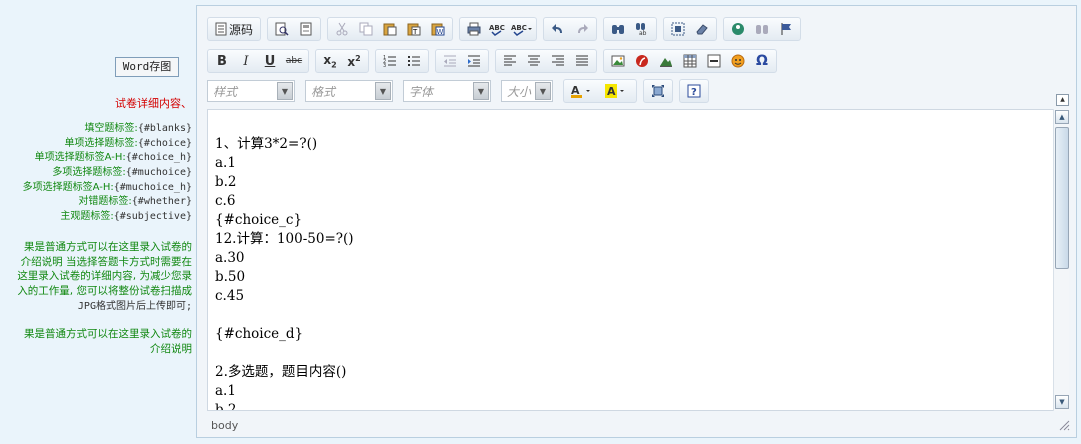 Image resolution: width=1081 pixels, height=444 pixels. What do you see at coordinates (1064, 425) in the screenshot?
I see `resize-grip-icon` at bounding box center [1064, 425].